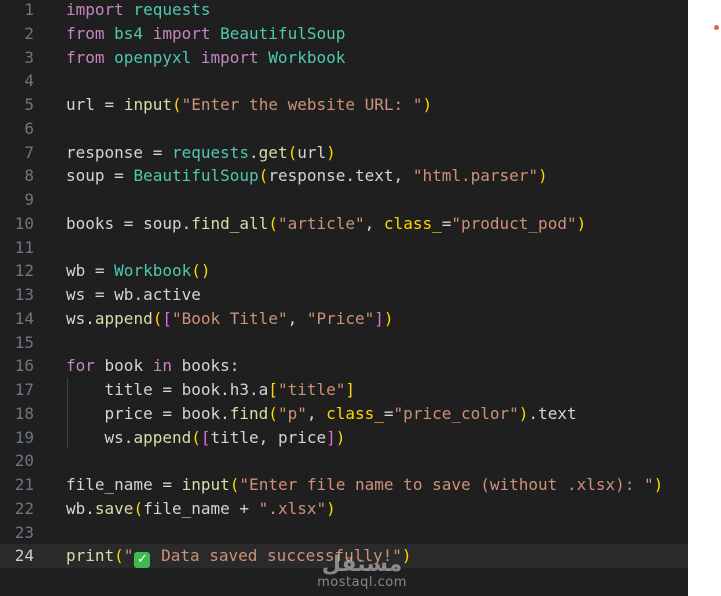  What do you see at coordinates (114, 508) in the screenshot?
I see `code-token: save` at bounding box center [114, 508].